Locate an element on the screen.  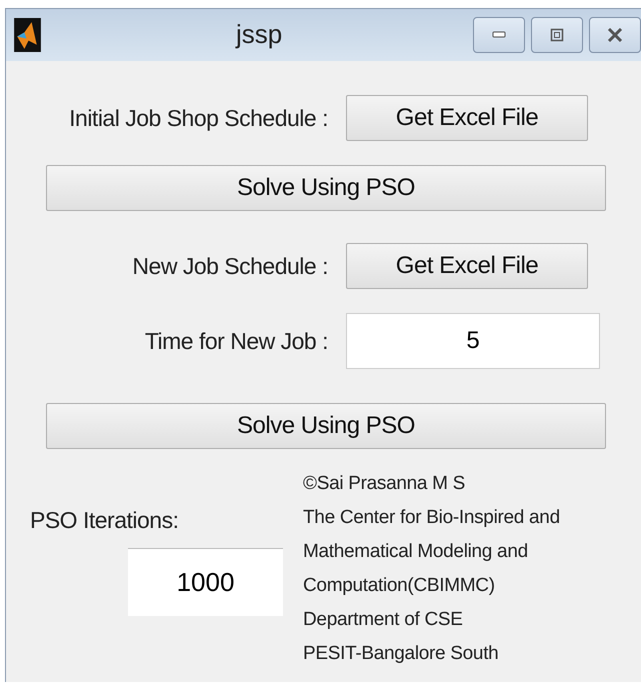
maximize-button is located at coordinates (557, 35).